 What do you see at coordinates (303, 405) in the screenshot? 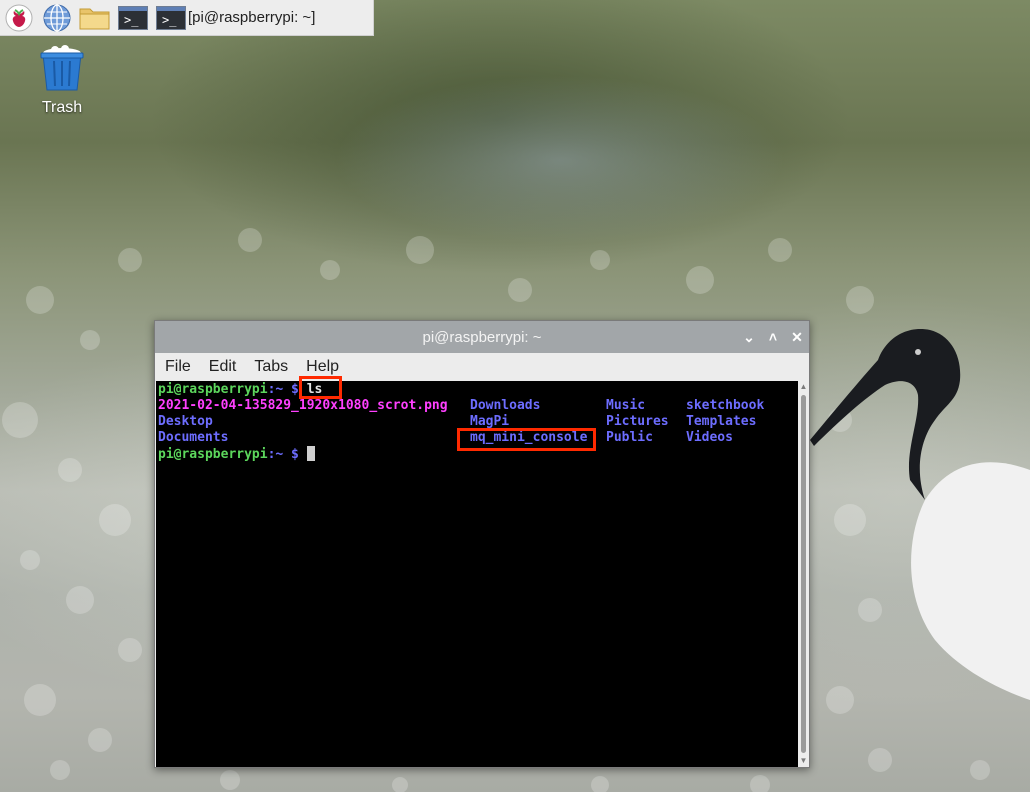
I see `listing-file-screenshot: 2021-02-04-135829_1920x1080_scrot.png` at bounding box center [303, 405].